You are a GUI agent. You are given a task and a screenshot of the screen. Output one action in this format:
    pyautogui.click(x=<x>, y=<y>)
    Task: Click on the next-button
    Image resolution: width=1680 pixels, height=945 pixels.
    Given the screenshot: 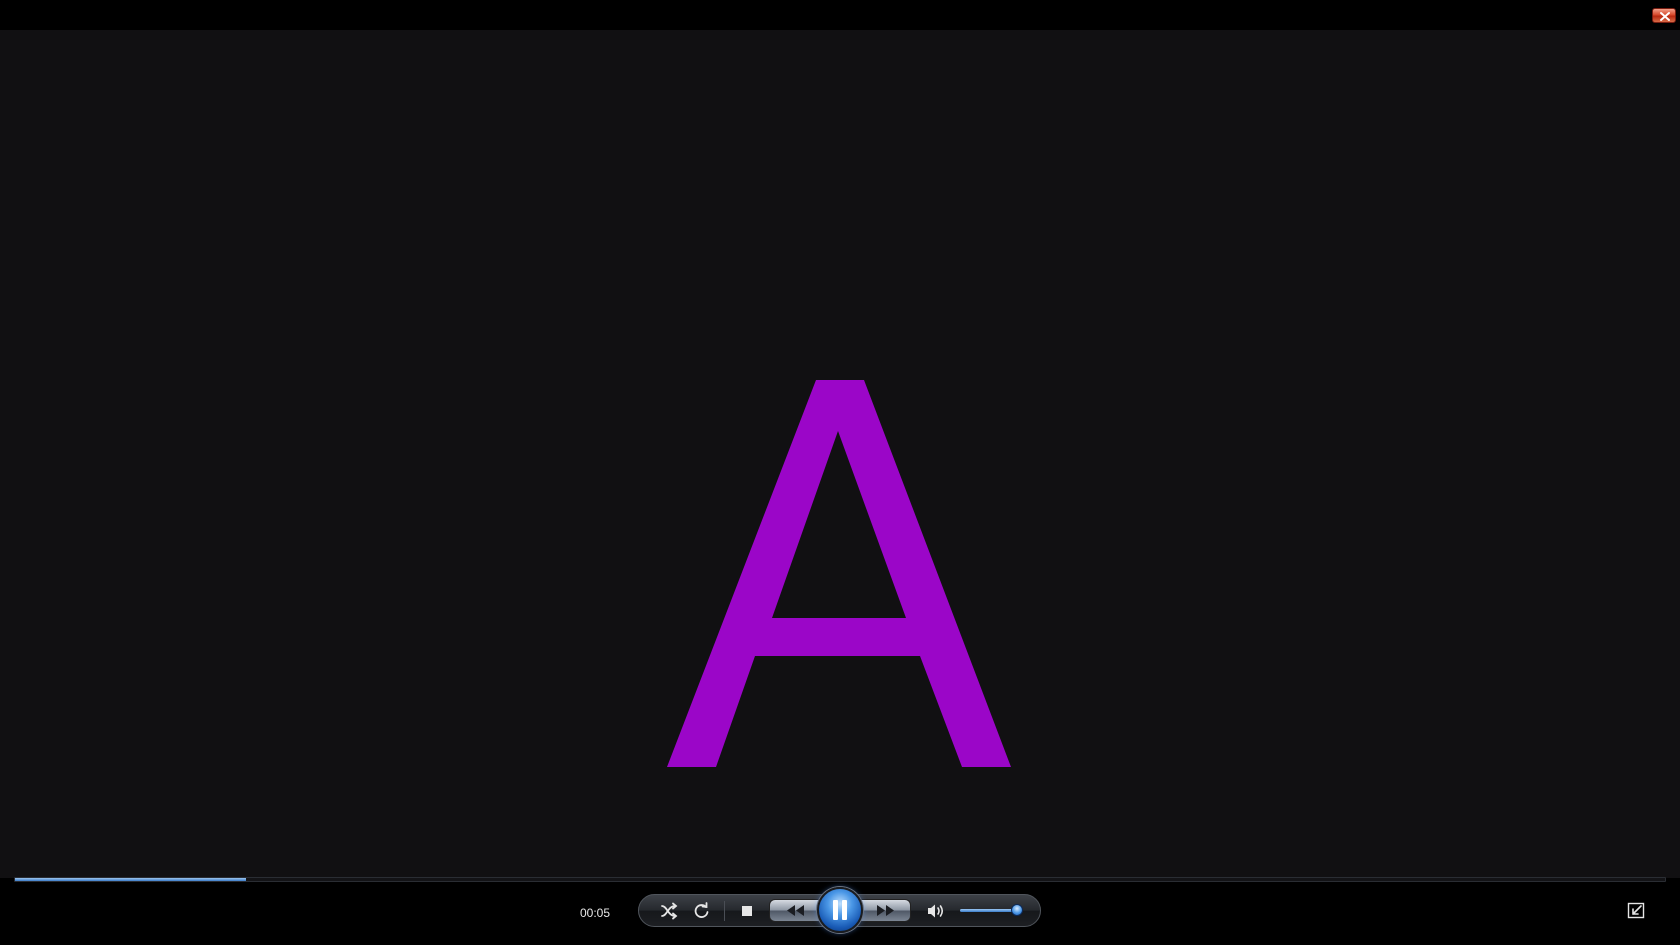 What is the action you would take?
    pyautogui.click(x=885, y=910)
    